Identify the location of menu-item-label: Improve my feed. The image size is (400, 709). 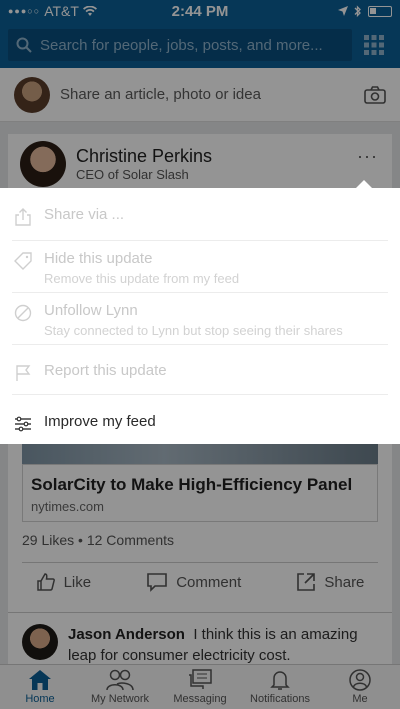
(100, 421).